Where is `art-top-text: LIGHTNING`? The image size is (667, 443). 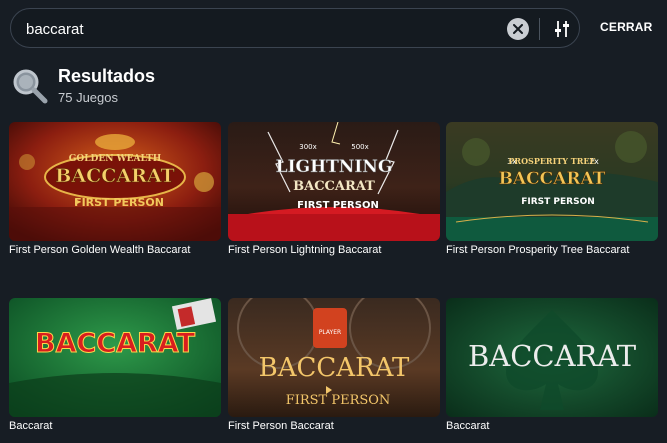
art-top-text: LIGHTNING is located at coordinates (334, 167).